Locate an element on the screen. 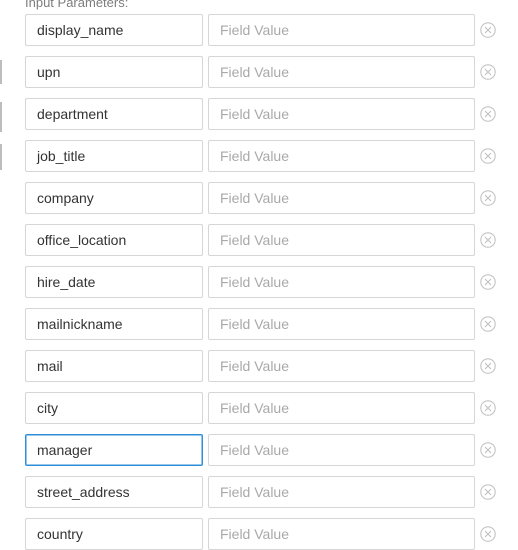 The height and width of the screenshot is (550, 518). parameter-row: hire_date Field Value is located at coordinates (265, 282).